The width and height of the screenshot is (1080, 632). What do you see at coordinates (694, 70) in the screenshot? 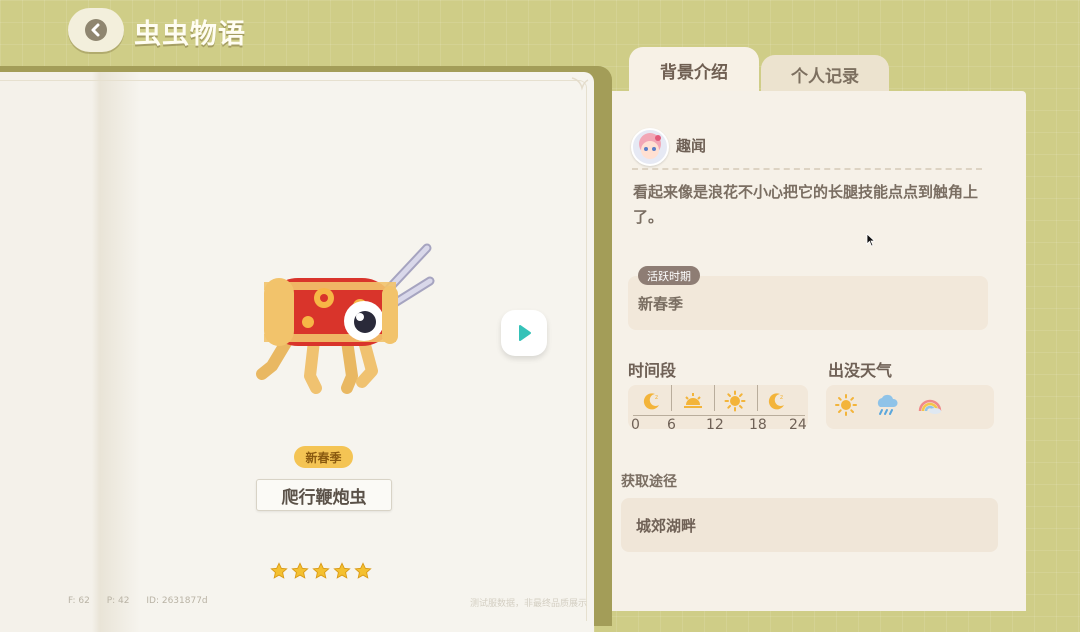
I see `tab-background-intro: 背景介绍` at bounding box center [694, 70].